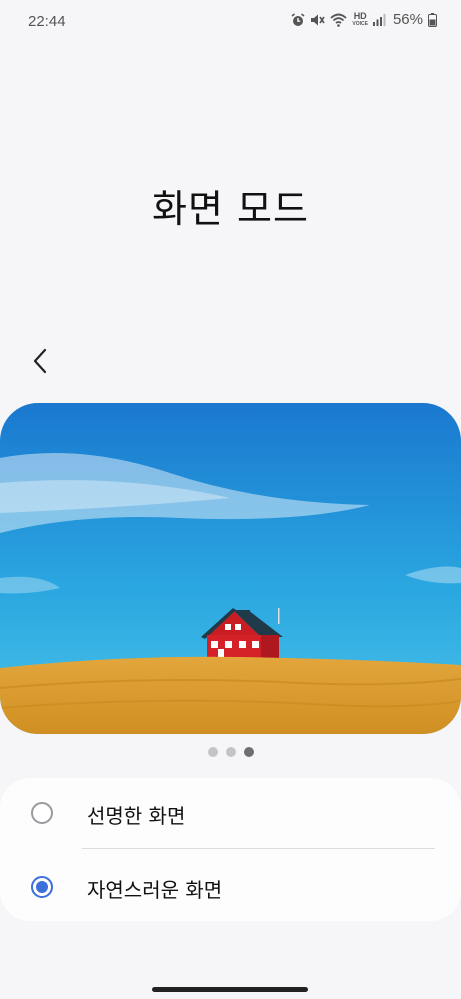 Image resolution: width=461 pixels, height=999 pixels. I want to click on battery-percent: 56%, so click(407, 19).